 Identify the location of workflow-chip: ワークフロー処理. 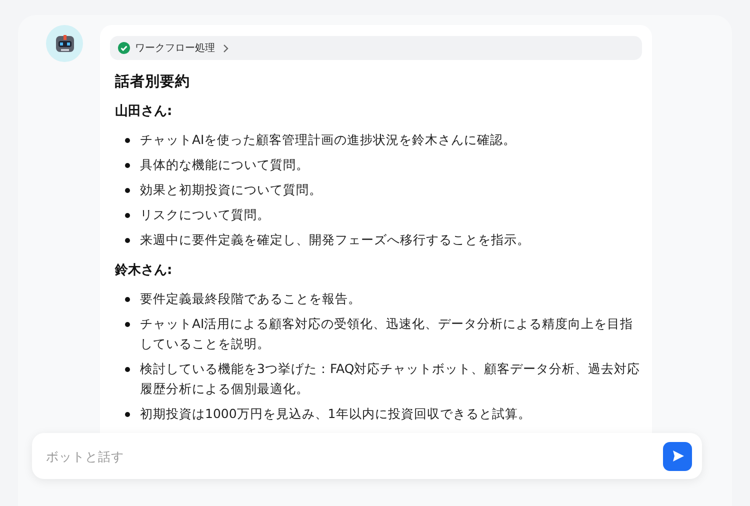
(376, 48).